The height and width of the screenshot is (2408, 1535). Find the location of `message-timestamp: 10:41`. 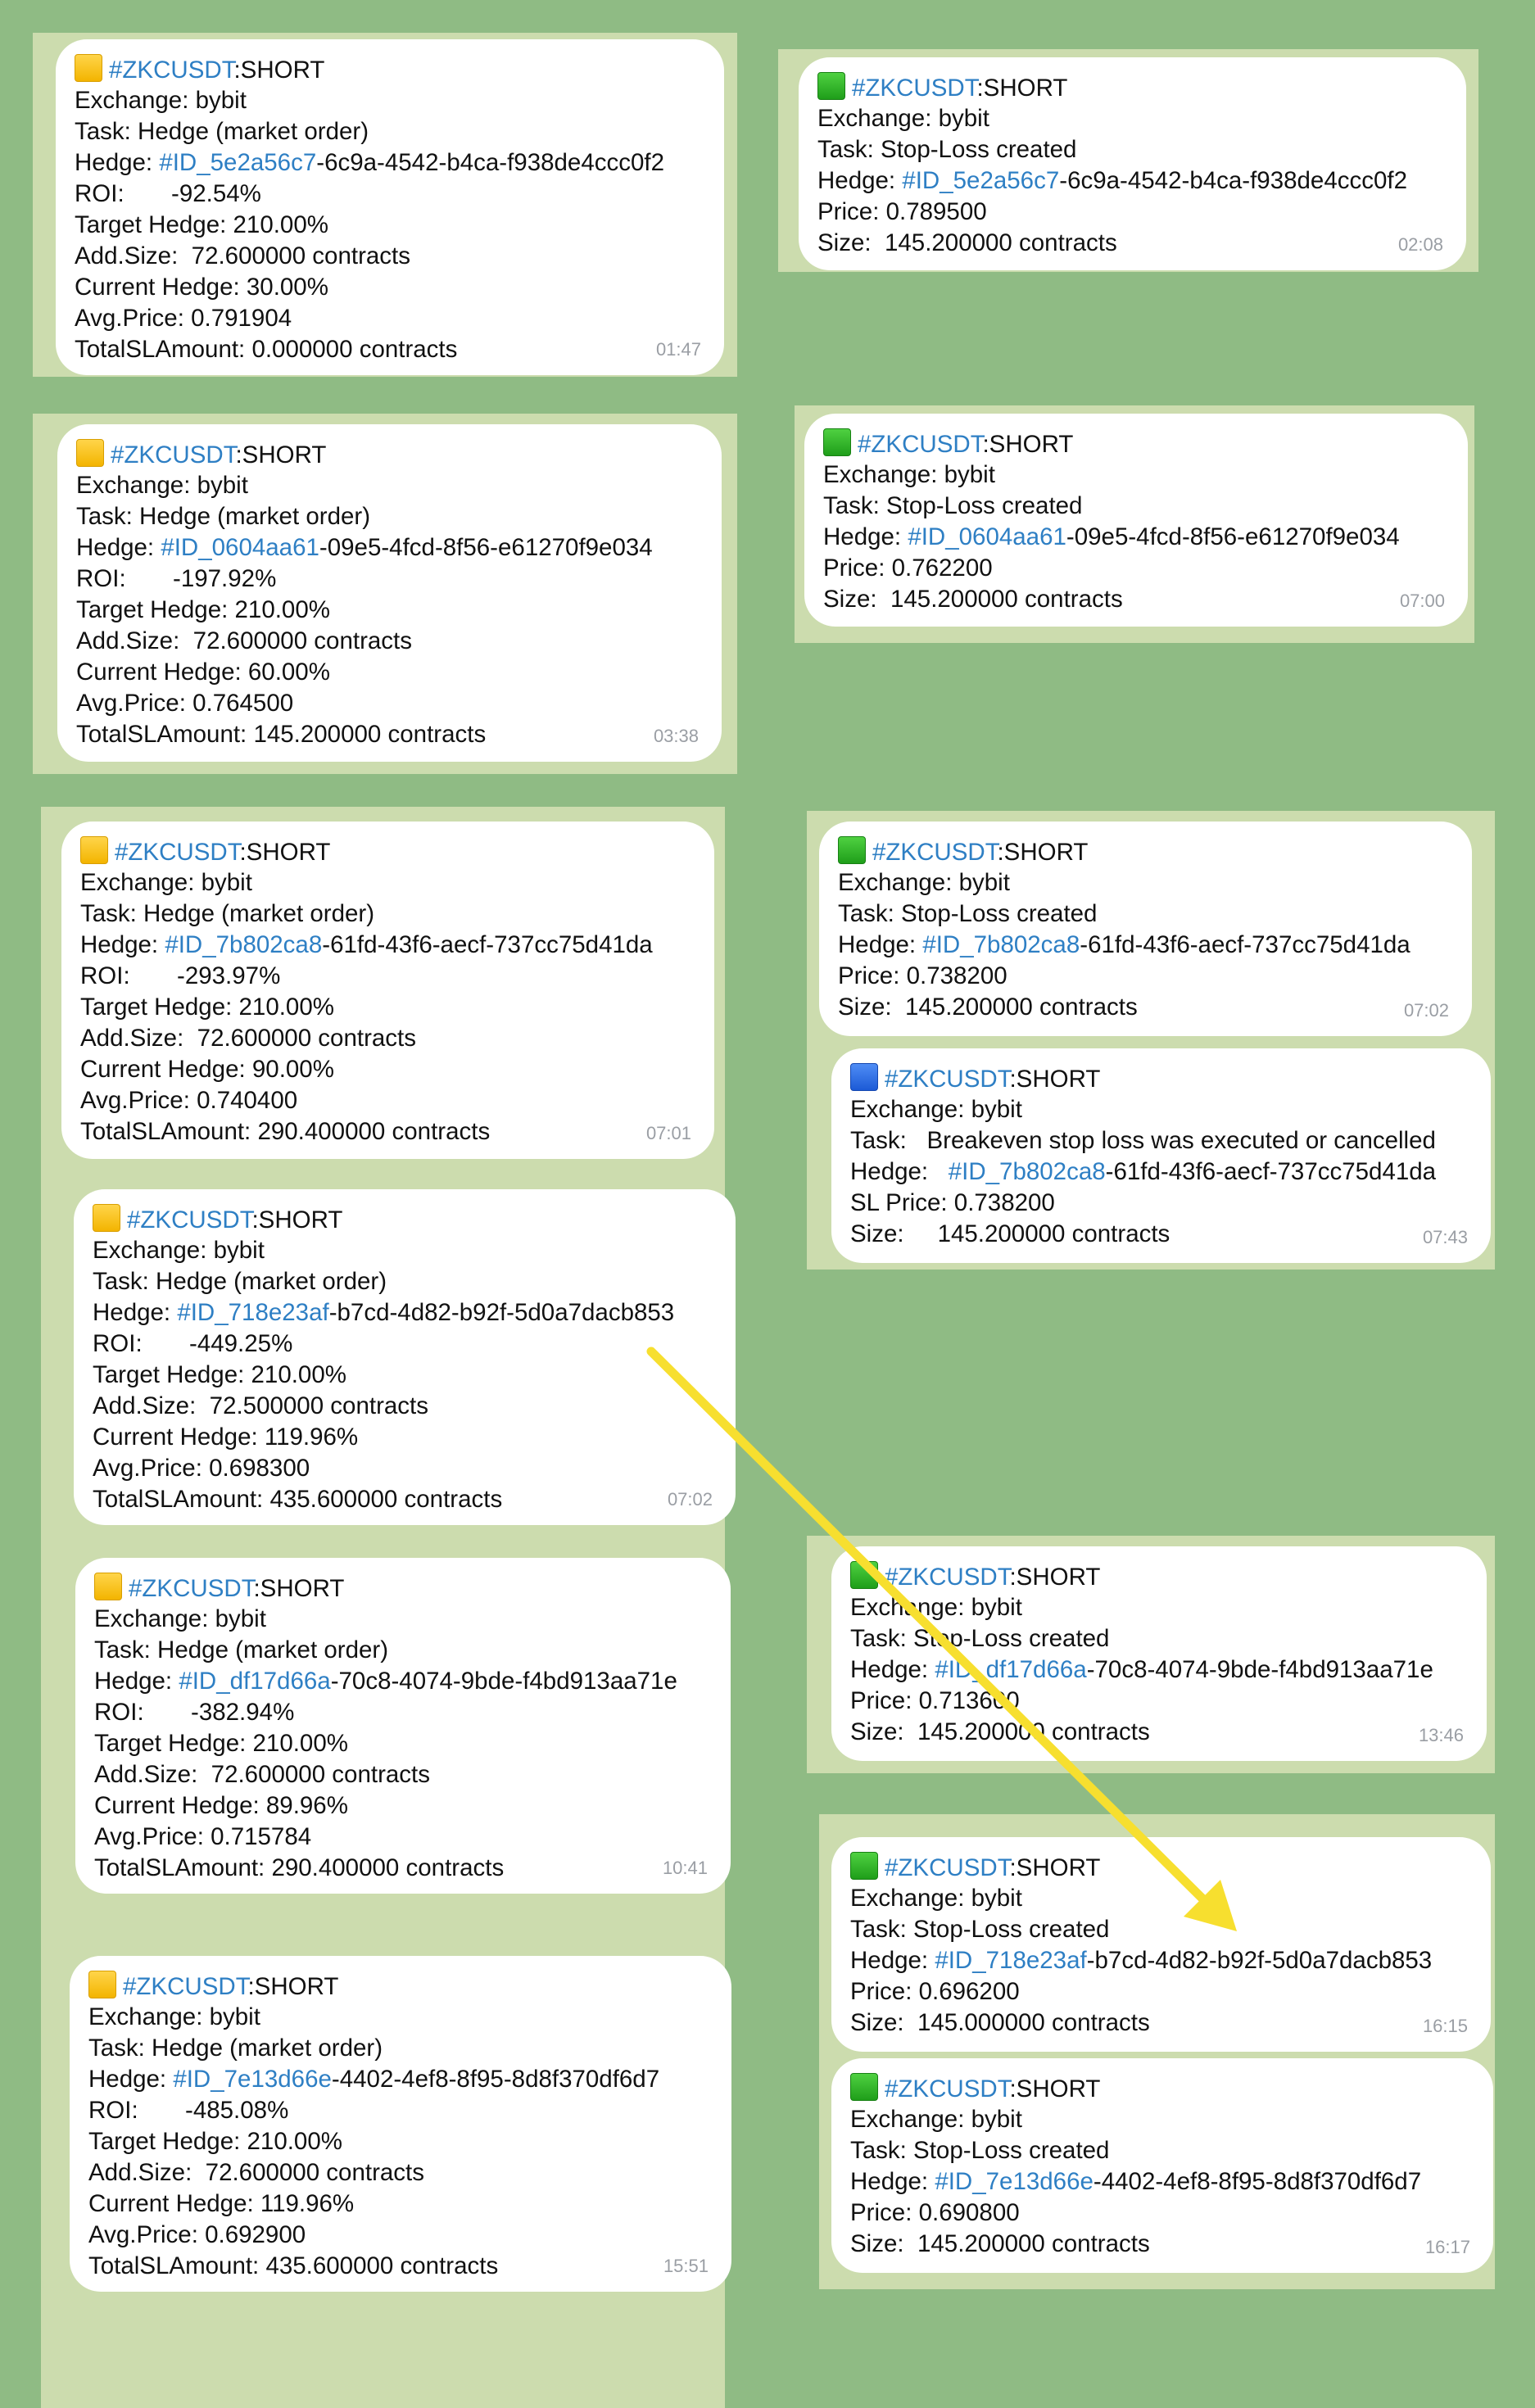

message-timestamp: 10:41 is located at coordinates (685, 1868).